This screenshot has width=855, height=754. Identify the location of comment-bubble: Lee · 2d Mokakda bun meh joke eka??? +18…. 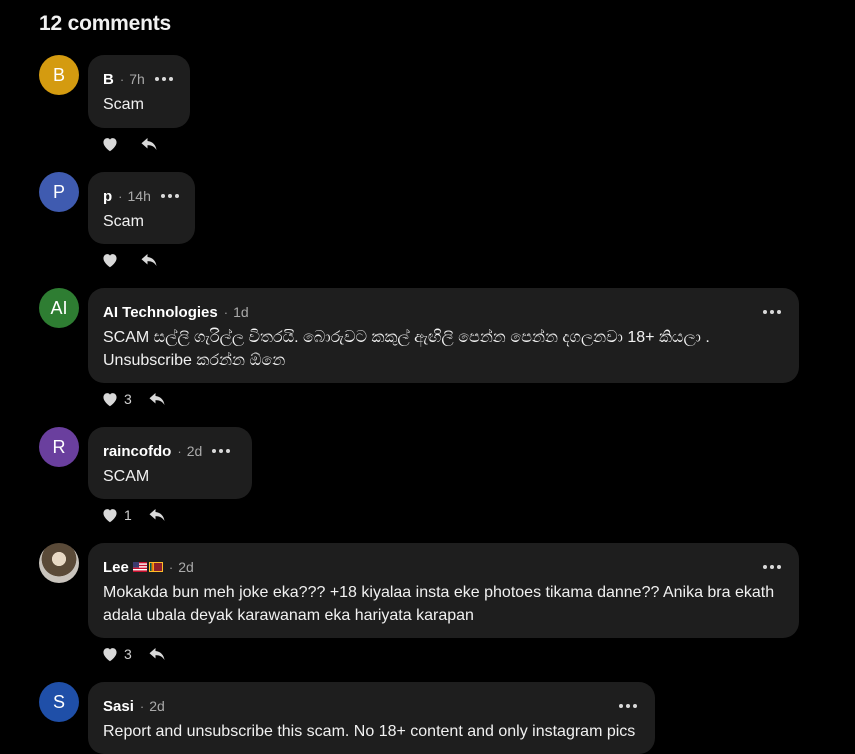
(443, 590).